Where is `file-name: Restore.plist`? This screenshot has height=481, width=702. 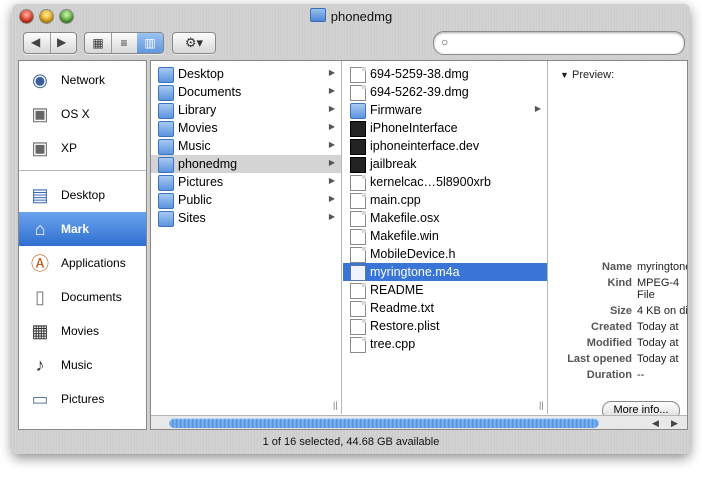 file-name: Restore.plist is located at coordinates (405, 326).